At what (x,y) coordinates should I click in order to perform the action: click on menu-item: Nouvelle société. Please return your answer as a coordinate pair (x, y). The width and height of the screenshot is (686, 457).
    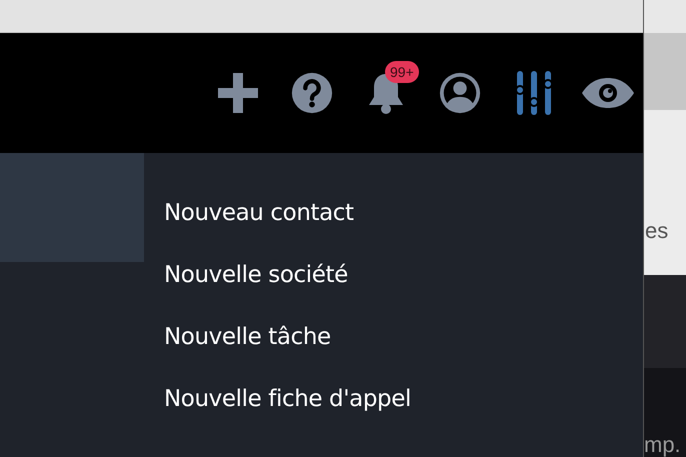
    Looking at the image, I should click on (256, 275).